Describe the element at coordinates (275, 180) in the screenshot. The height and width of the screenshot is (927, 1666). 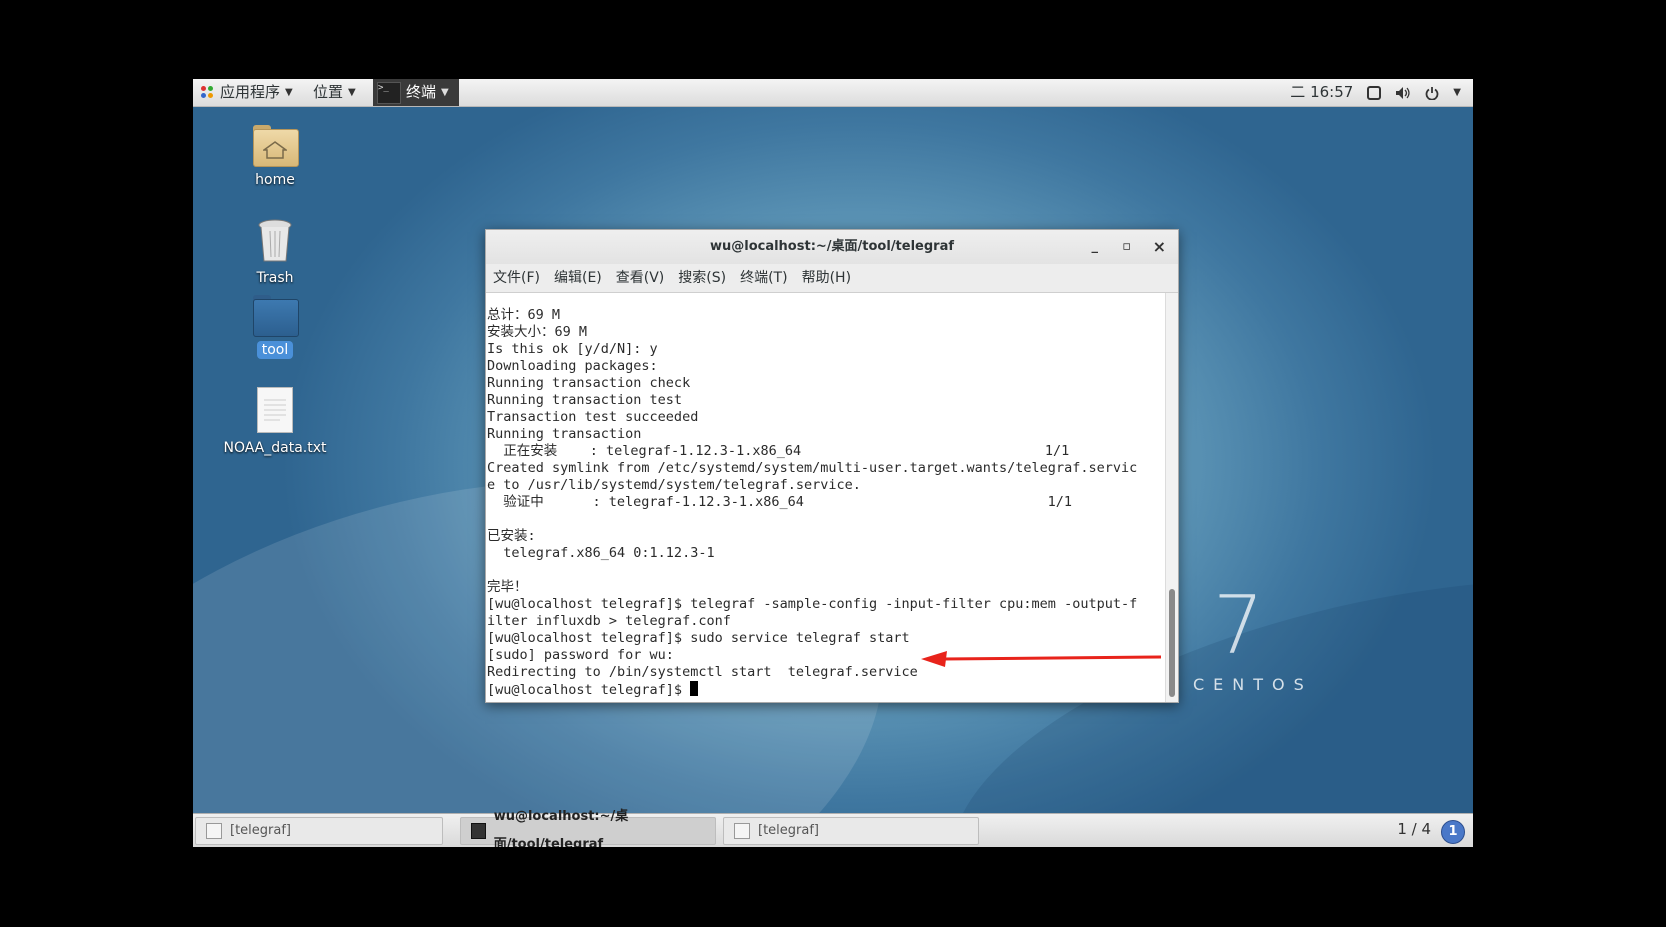
I see `desktop-icon-label: home` at that location.